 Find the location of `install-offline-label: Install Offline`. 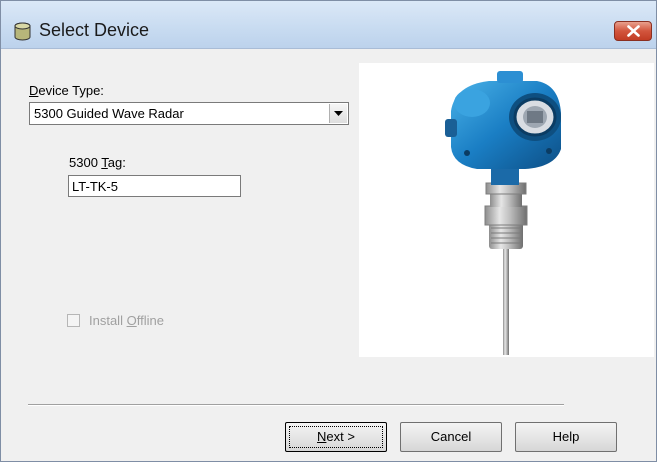

install-offline-label: Install Offline is located at coordinates (126, 320).